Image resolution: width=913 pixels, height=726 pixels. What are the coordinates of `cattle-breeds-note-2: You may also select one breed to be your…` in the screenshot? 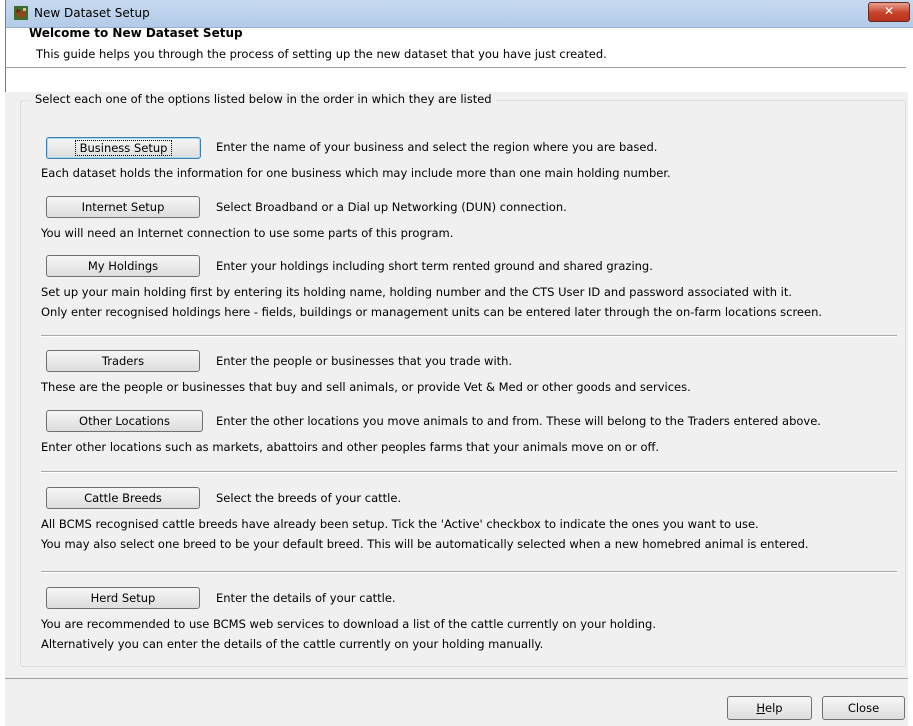 It's located at (425, 544).